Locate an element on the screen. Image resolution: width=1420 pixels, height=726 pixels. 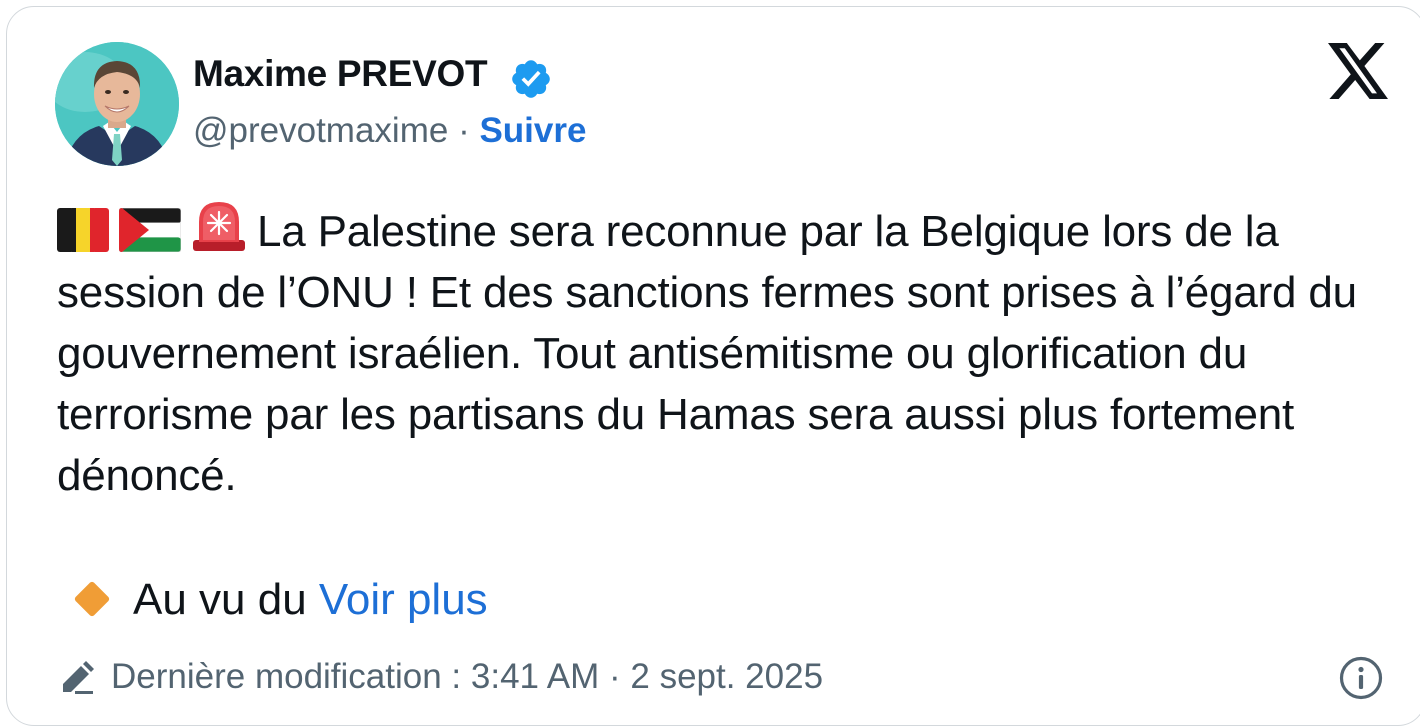
palestine-flag-icon is located at coordinates (150, 230).